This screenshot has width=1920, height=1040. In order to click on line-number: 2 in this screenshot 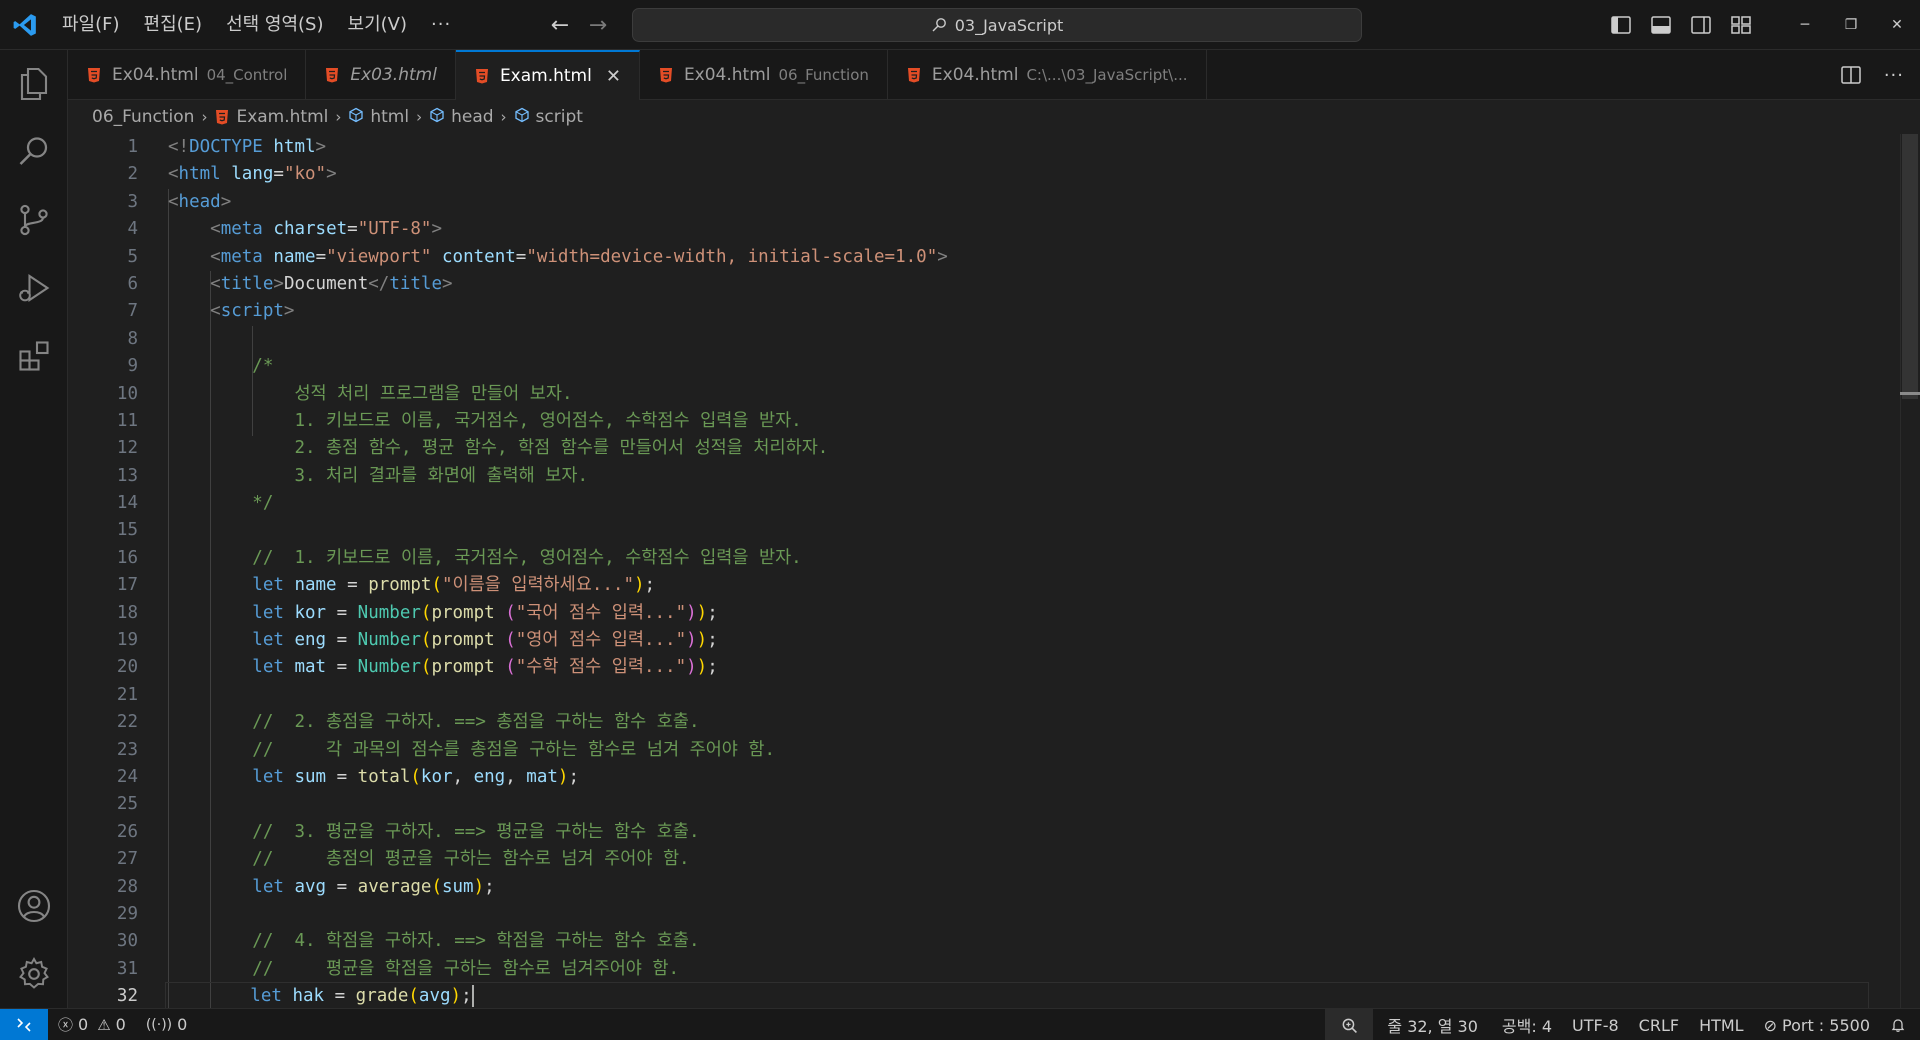, I will do `click(103, 174)`.